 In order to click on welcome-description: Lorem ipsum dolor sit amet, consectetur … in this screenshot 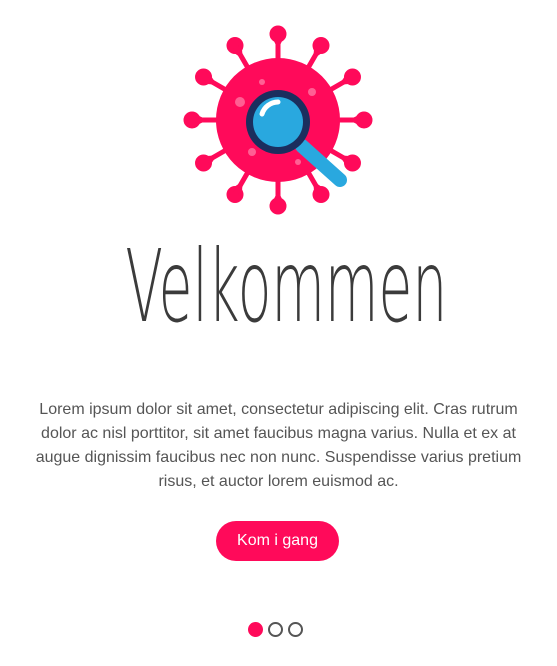, I will do `click(278, 445)`.